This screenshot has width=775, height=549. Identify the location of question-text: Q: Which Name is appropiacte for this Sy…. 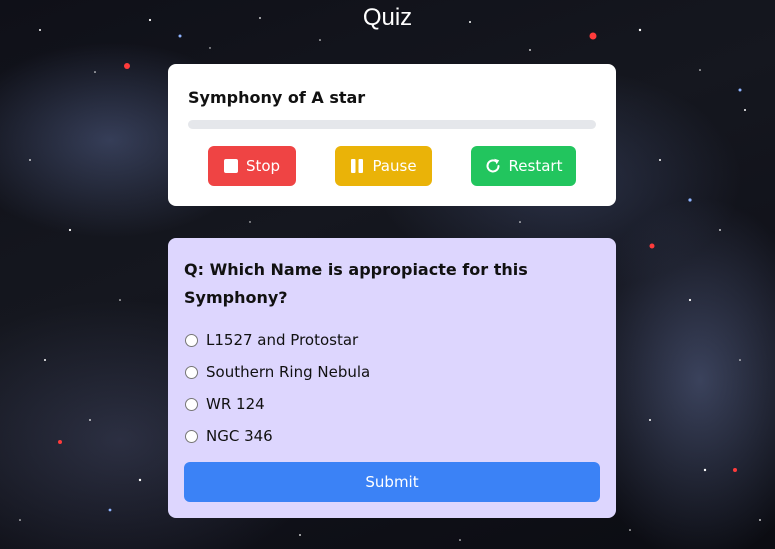
(356, 283).